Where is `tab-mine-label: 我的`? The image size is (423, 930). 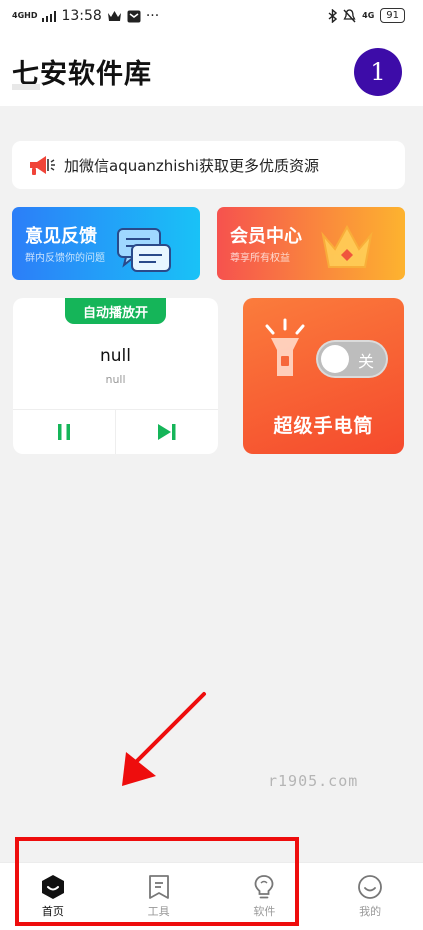 tab-mine-label: 我的 is located at coordinates (370, 911).